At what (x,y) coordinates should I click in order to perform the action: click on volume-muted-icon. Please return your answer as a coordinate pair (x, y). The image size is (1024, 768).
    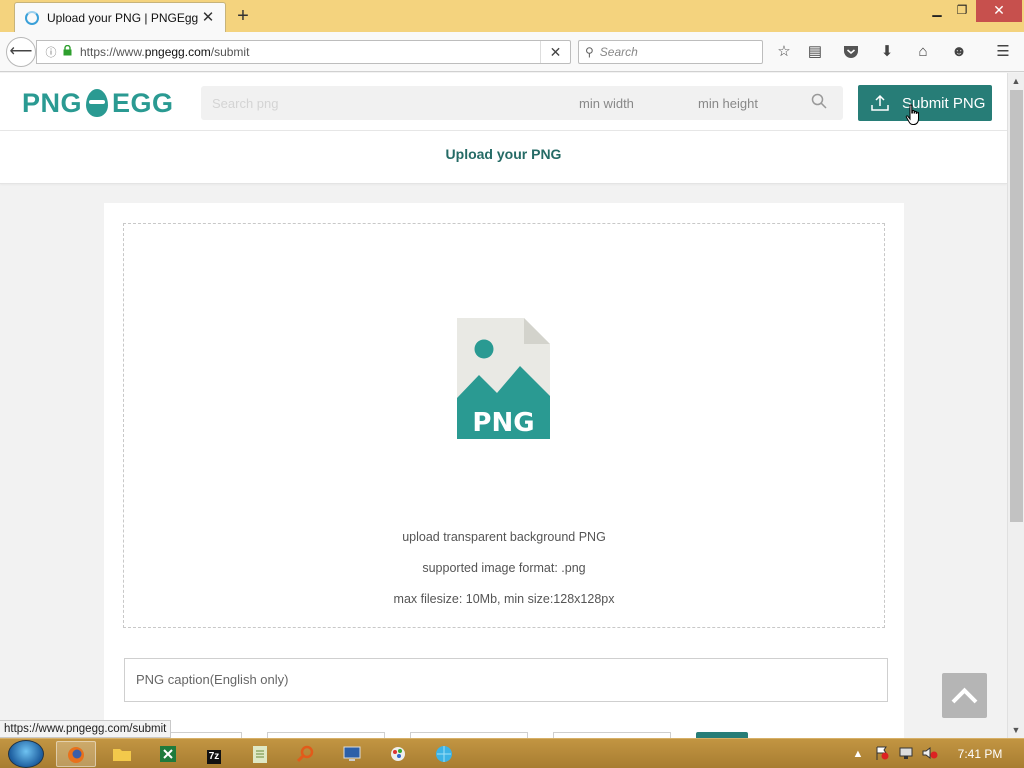
    Looking at the image, I should click on (930, 754).